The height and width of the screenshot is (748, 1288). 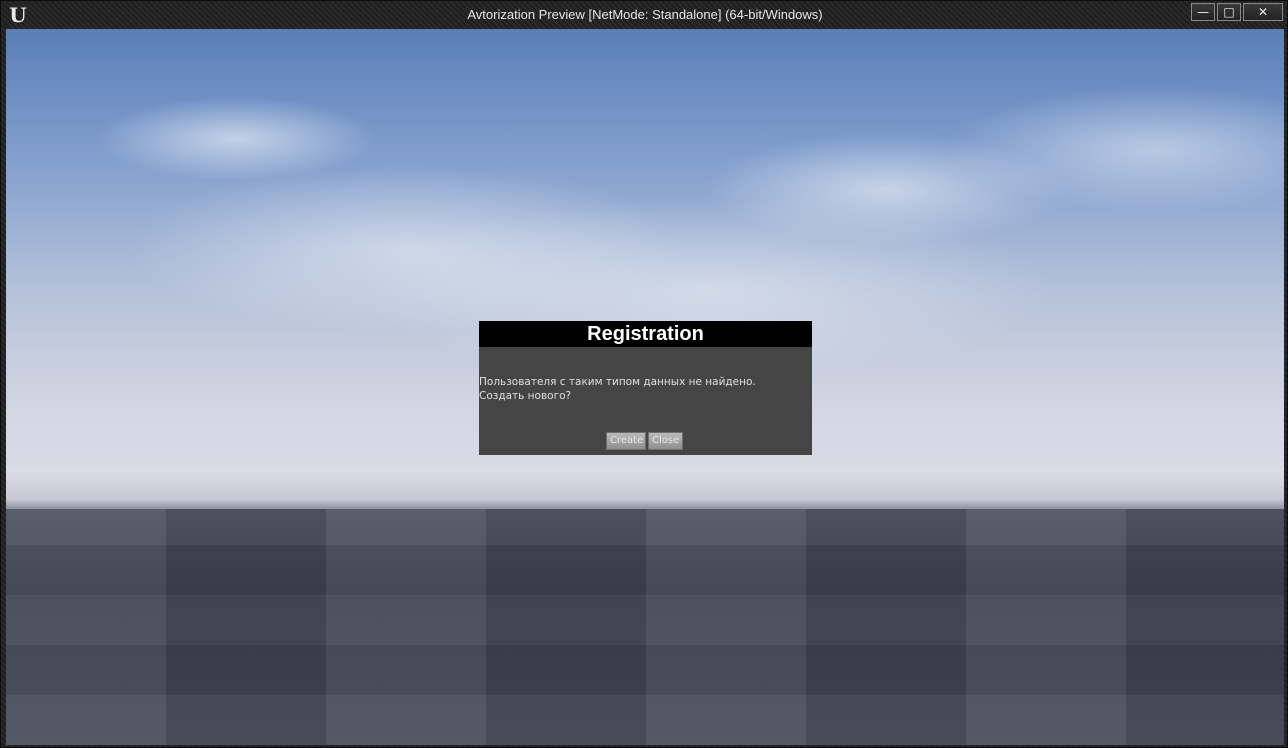 I want to click on close-window-button: ✕, so click(x=1263, y=12).